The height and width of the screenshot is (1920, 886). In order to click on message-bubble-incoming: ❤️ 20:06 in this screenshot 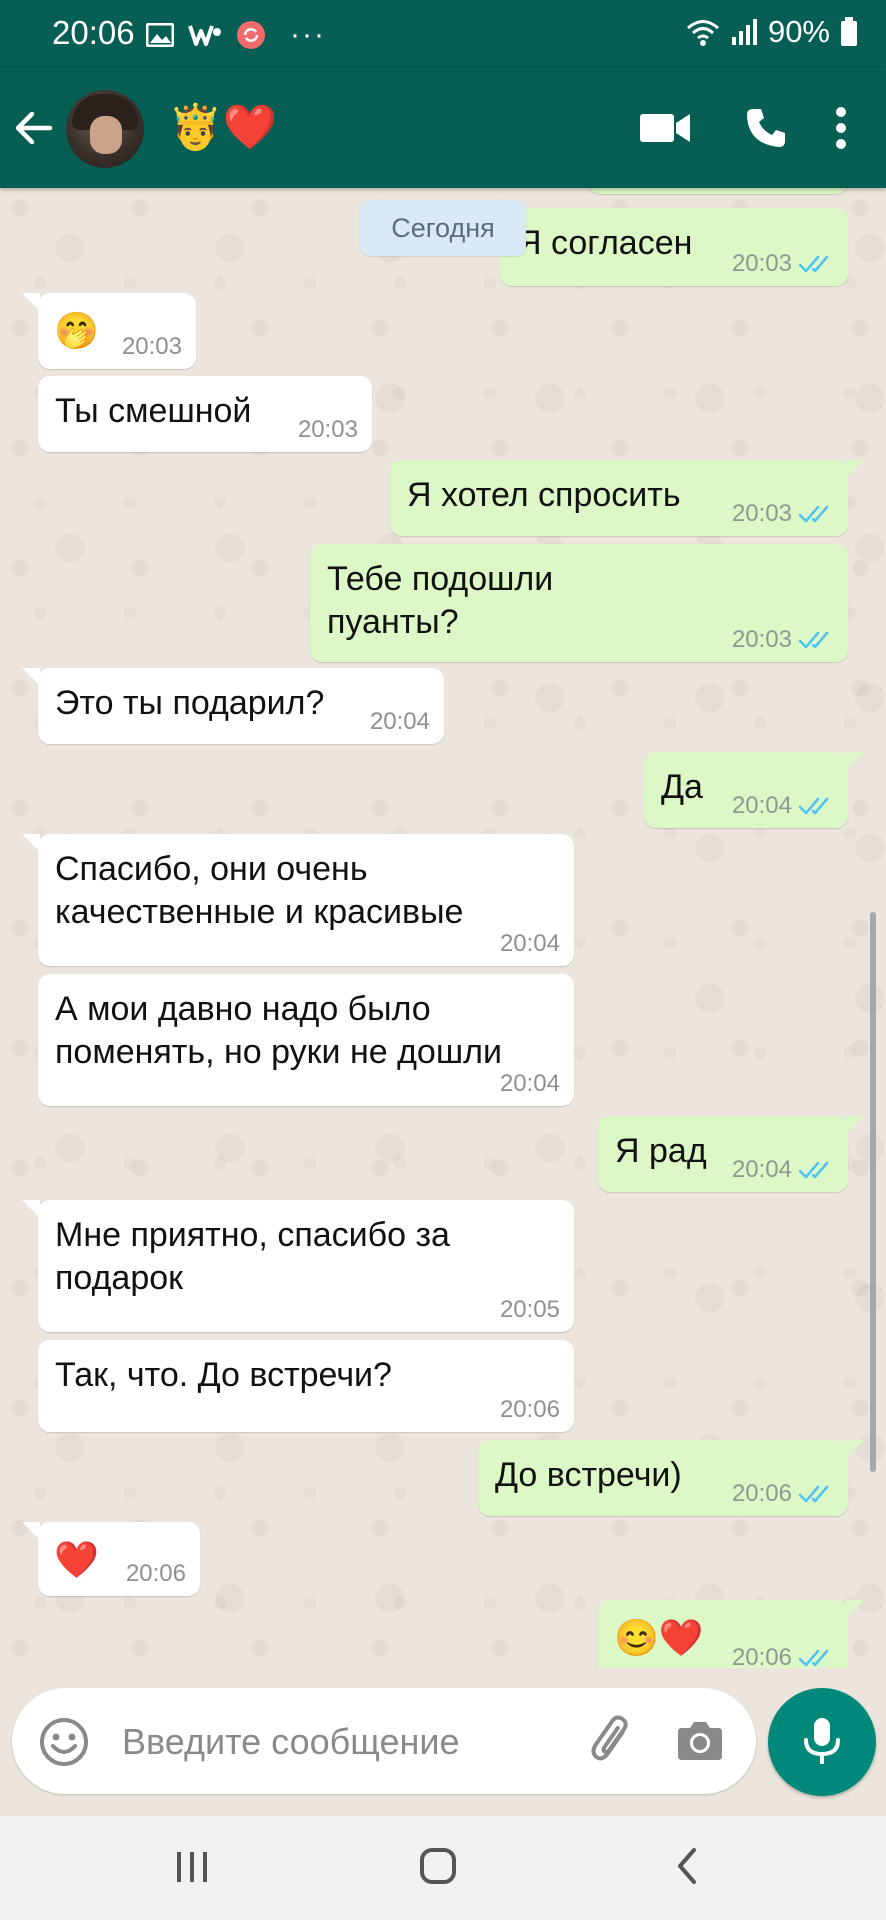, I will do `click(111, 1559)`.